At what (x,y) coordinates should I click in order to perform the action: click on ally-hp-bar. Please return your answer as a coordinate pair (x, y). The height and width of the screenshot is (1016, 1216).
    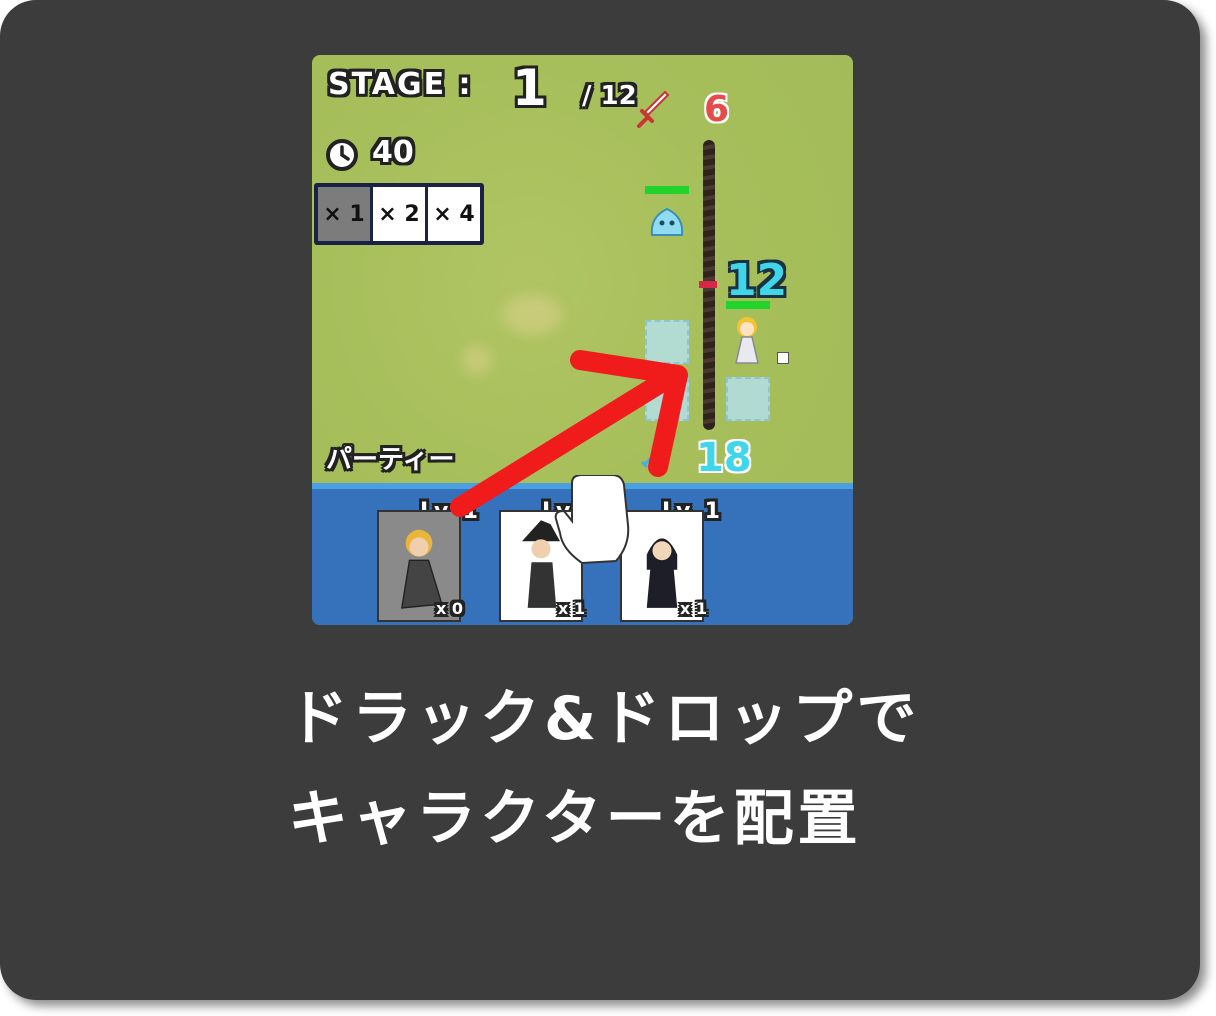
    Looking at the image, I should click on (748, 305).